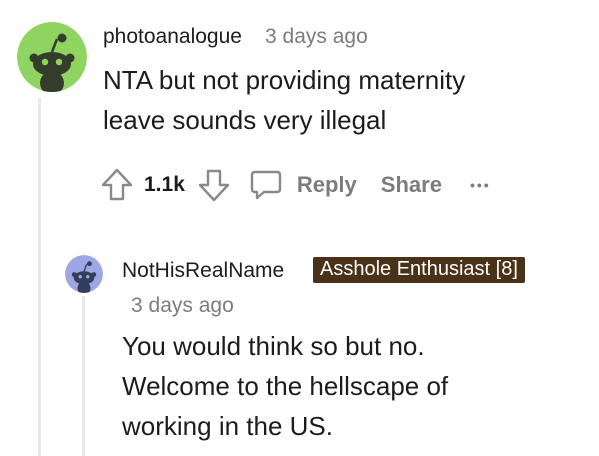 The image size is (599, 456). I want to click on thread-line-main, so click(39, 277).